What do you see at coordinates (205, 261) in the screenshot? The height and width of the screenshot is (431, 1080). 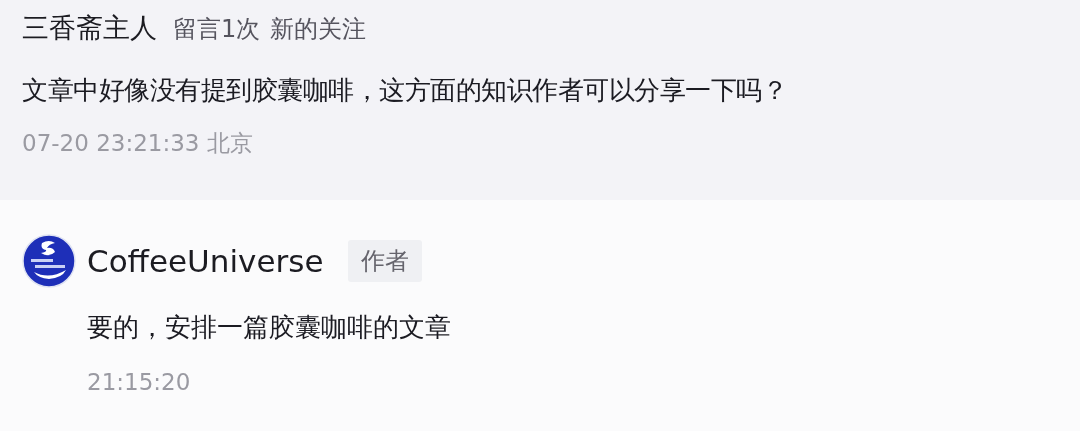 I see `reply-author: CoffeeUniverse` at bounding box center [205, 261].